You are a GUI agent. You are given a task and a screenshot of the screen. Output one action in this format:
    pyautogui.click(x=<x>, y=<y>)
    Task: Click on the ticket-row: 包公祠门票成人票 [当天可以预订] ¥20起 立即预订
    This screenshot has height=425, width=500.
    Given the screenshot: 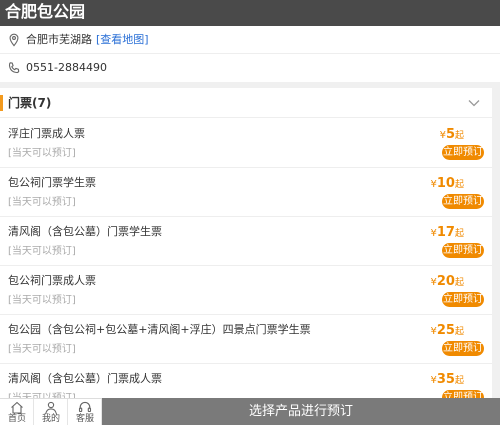 What is the action you would take?
    pyautogui.click(x=246, y=290)
    